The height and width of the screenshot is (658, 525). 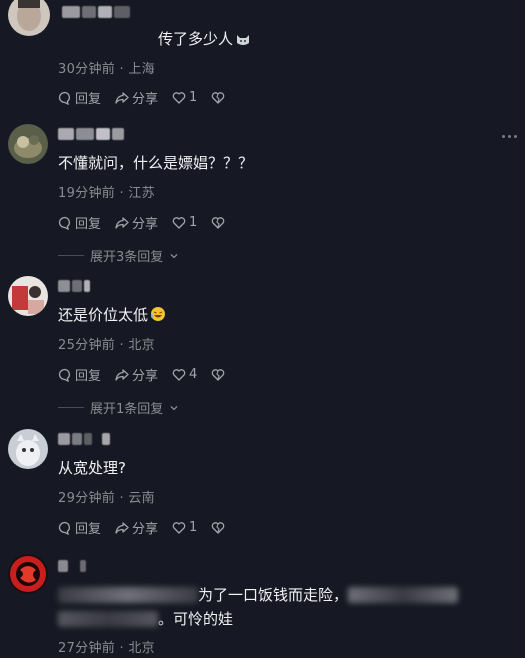 I want to click on comment-text-line2: 。可怜的娃, so click(x=283, y=619).